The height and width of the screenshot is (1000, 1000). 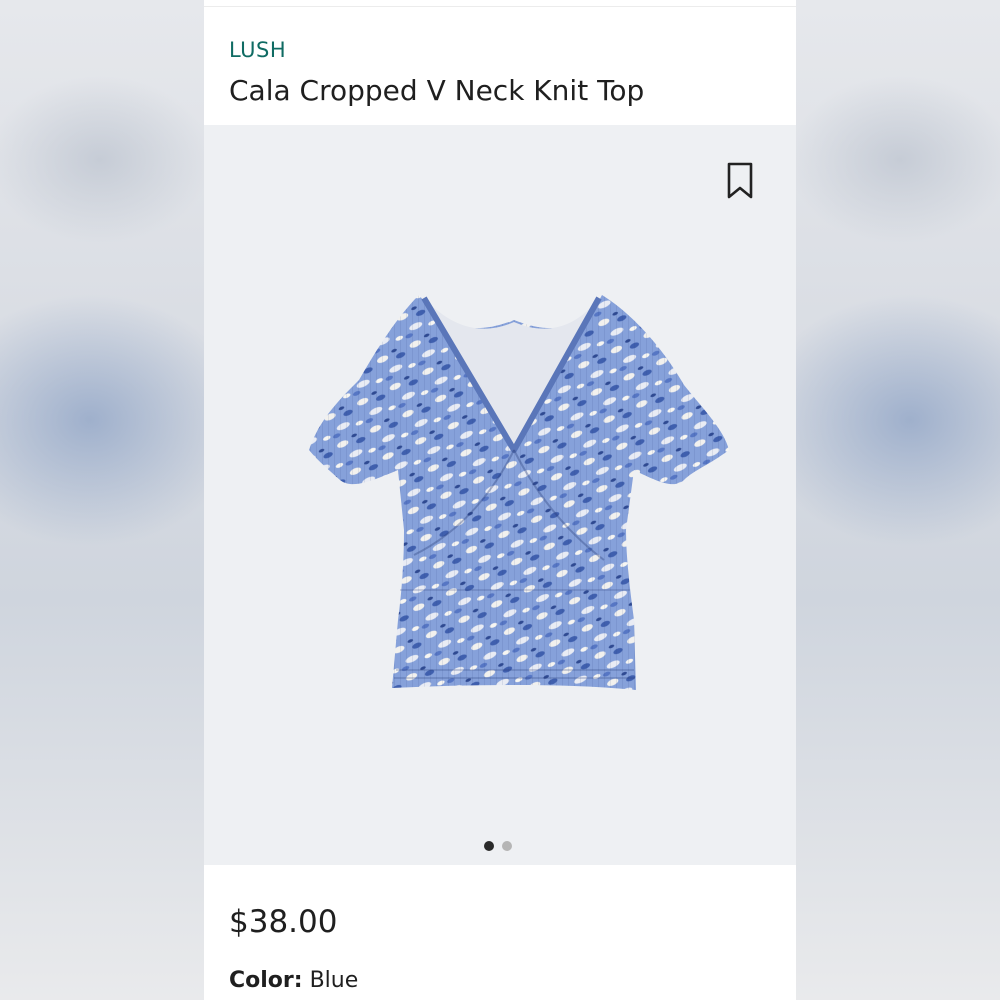 What do you see at coordinates (283, 922) in the screenshot?
I see `product-price: $38.00` at bounding box center [283, 922].